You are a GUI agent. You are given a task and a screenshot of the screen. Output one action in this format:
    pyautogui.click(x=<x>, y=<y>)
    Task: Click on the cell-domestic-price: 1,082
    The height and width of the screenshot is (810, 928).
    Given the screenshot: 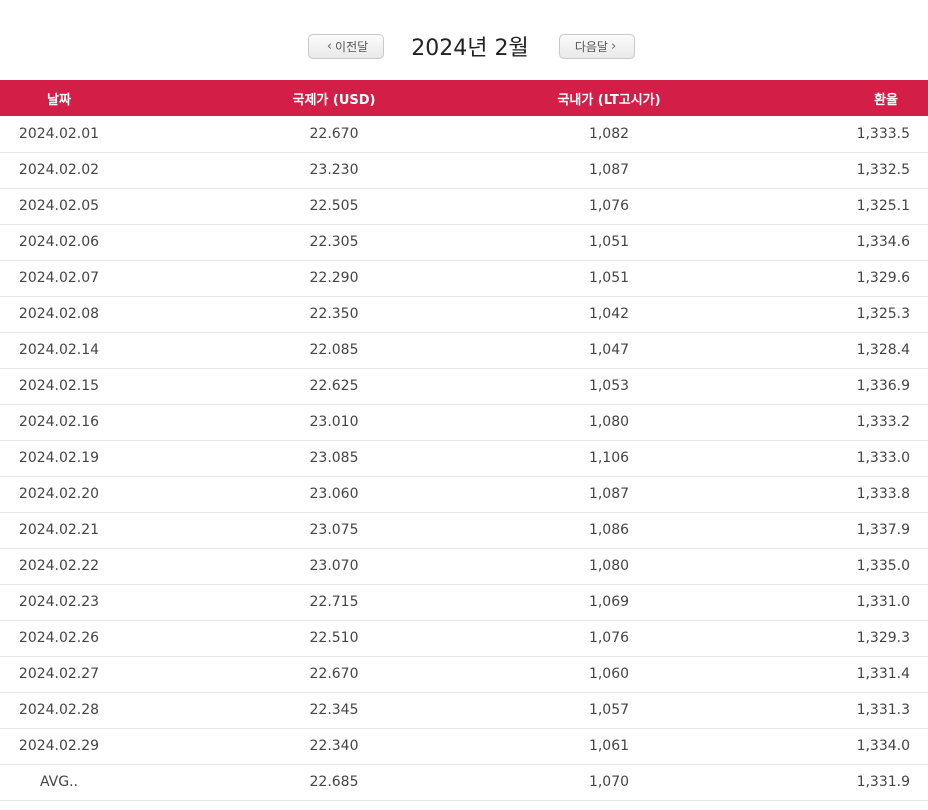 What is the action you would take?
    pyautogui.click(x=609, y=133)
    